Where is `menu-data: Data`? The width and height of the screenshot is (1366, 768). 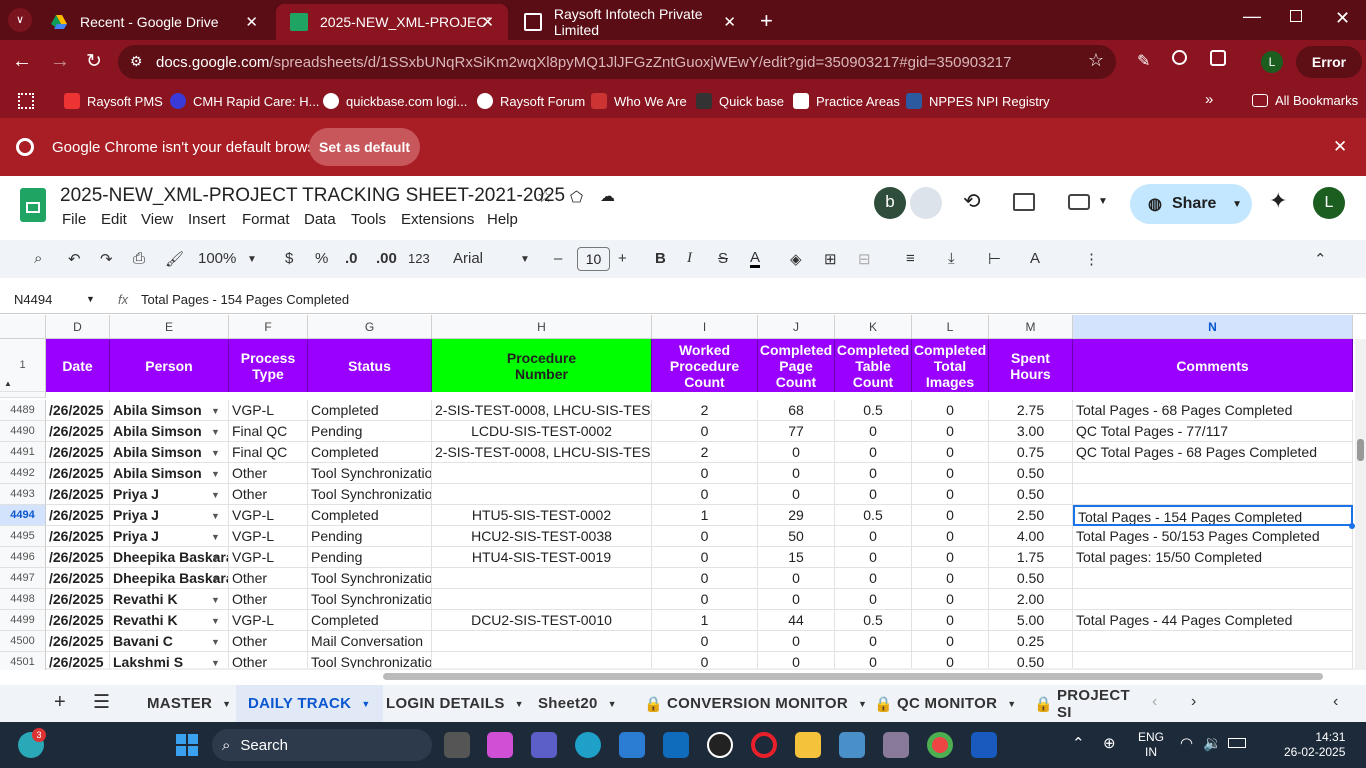 menu-data: Data is located at coordinates (320, 219).